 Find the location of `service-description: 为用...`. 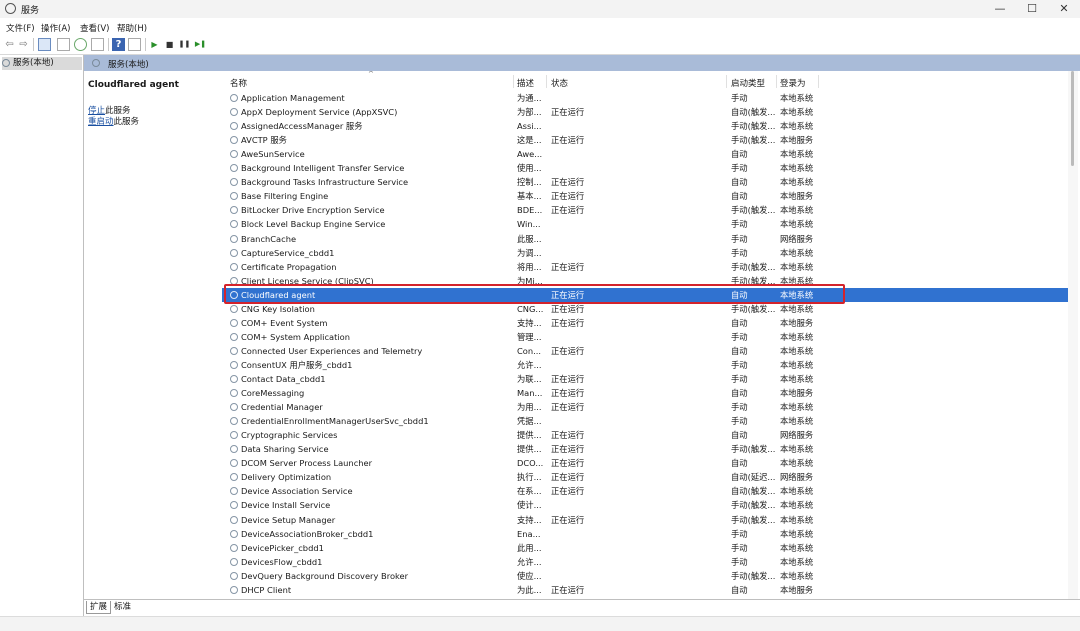

service-description: 为用... is located at coordinates (529, 407).